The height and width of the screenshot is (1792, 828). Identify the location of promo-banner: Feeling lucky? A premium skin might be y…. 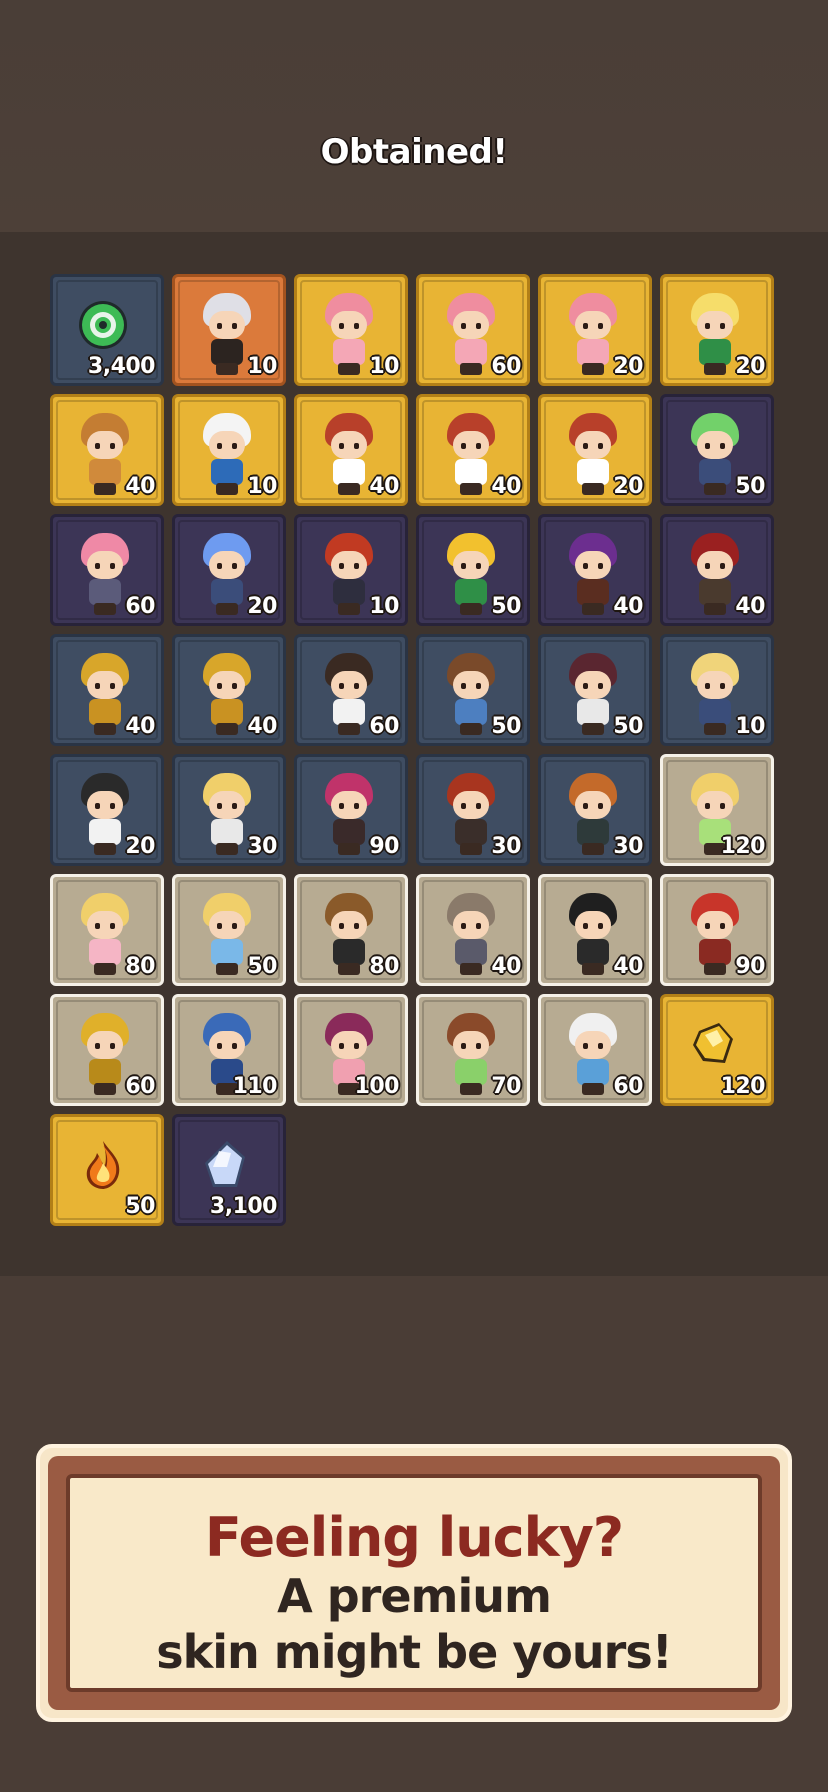
(414, 1583).